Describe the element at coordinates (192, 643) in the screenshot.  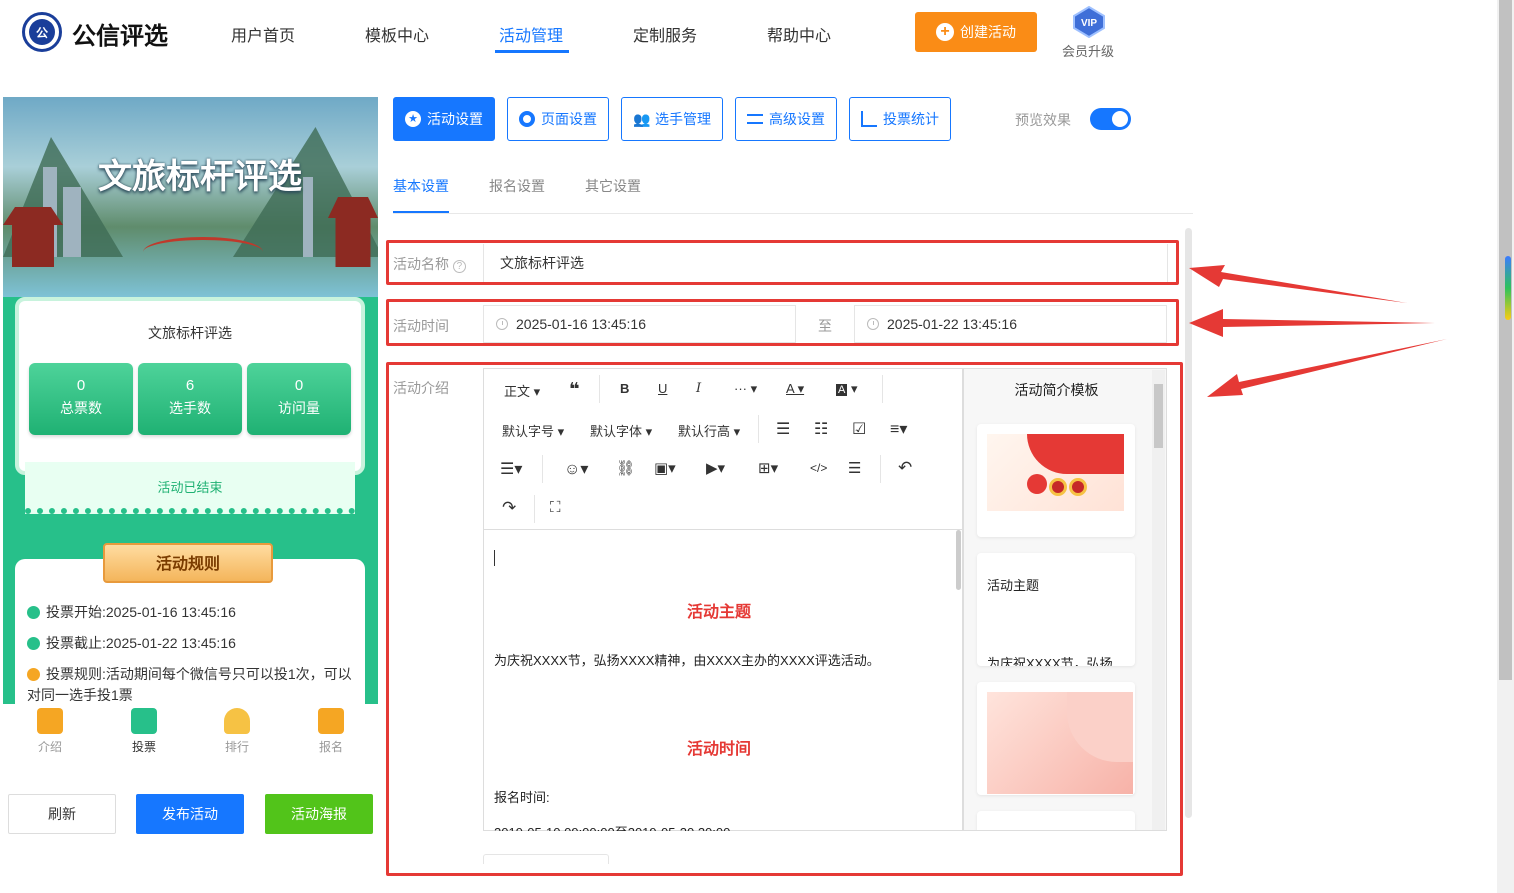
I see `rule-vote-end: 投票截止:2025-01-22 13:45:16` at that location.